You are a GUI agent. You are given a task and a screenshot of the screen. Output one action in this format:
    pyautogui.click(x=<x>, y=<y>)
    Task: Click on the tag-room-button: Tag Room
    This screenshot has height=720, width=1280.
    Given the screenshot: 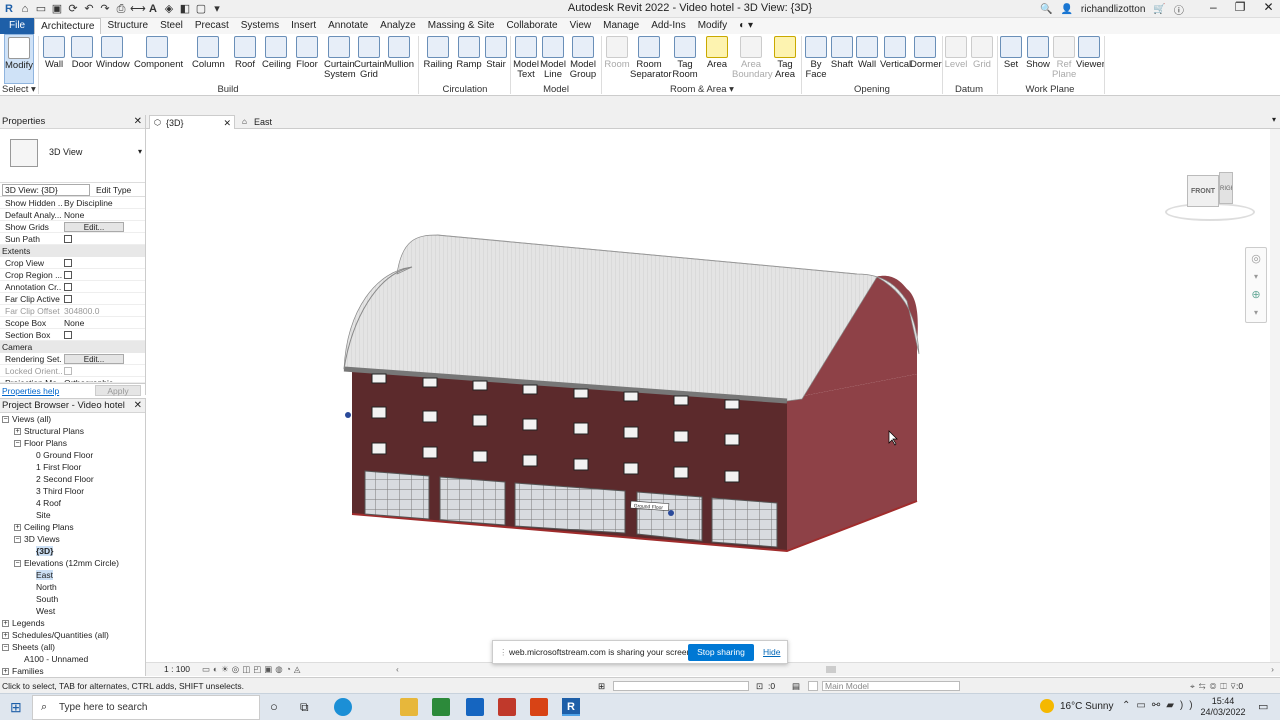 What is the action you would take?
    pyautogui.click(x=685, y=59)
    